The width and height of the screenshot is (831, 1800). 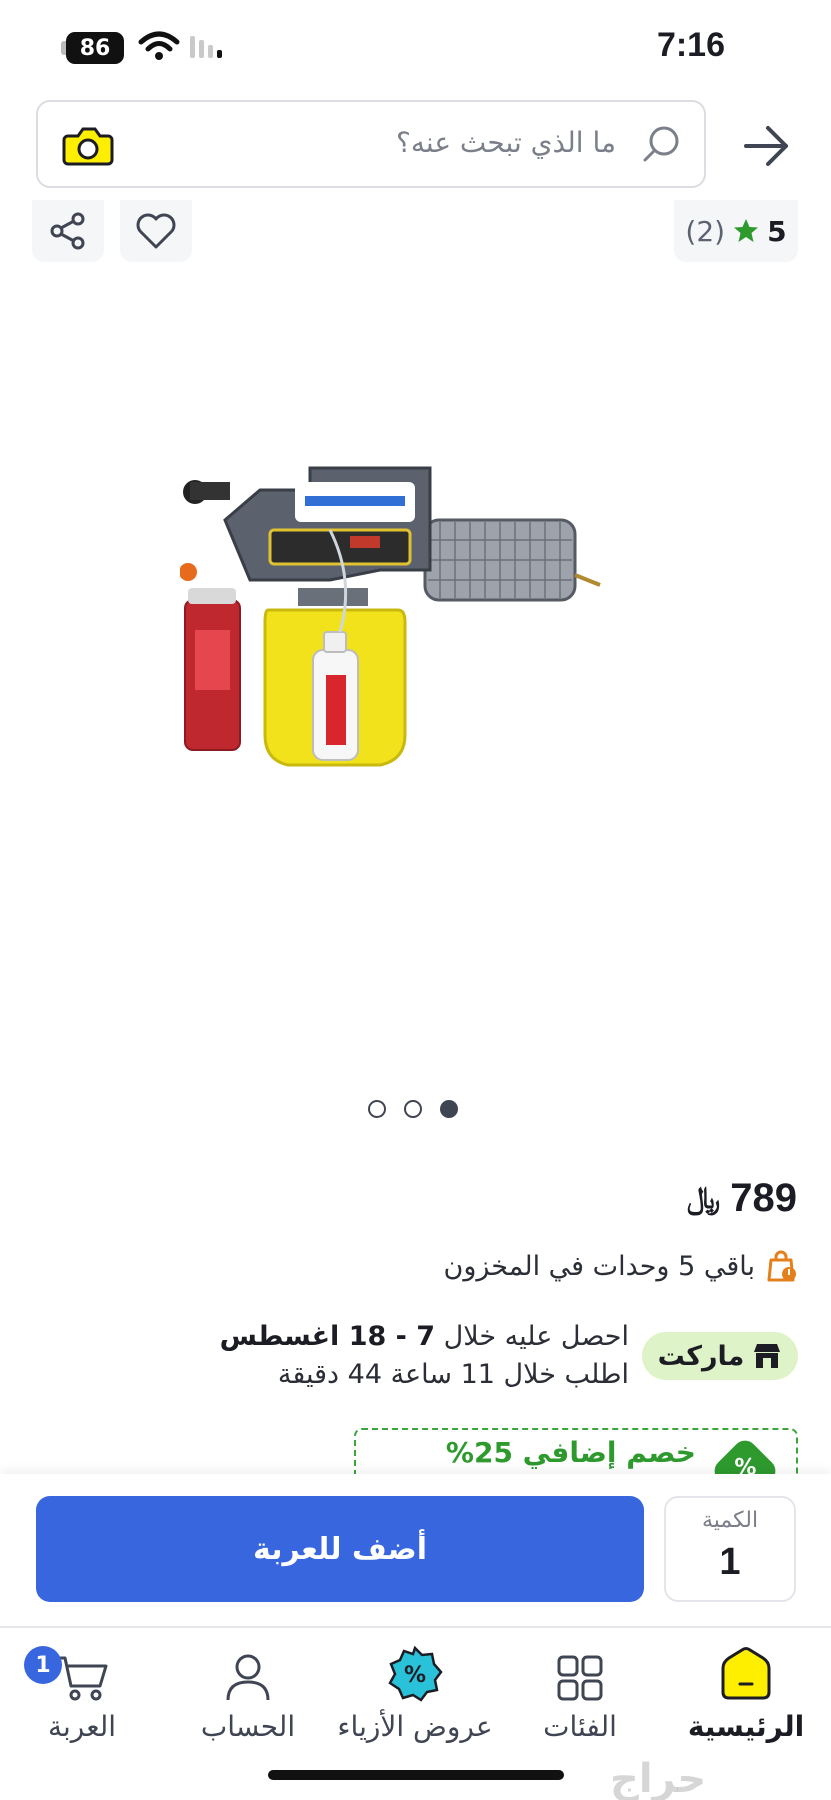 I want to click on delivery-date-range: 7 - 18 اغسطس, so click(x=327, y=1336).